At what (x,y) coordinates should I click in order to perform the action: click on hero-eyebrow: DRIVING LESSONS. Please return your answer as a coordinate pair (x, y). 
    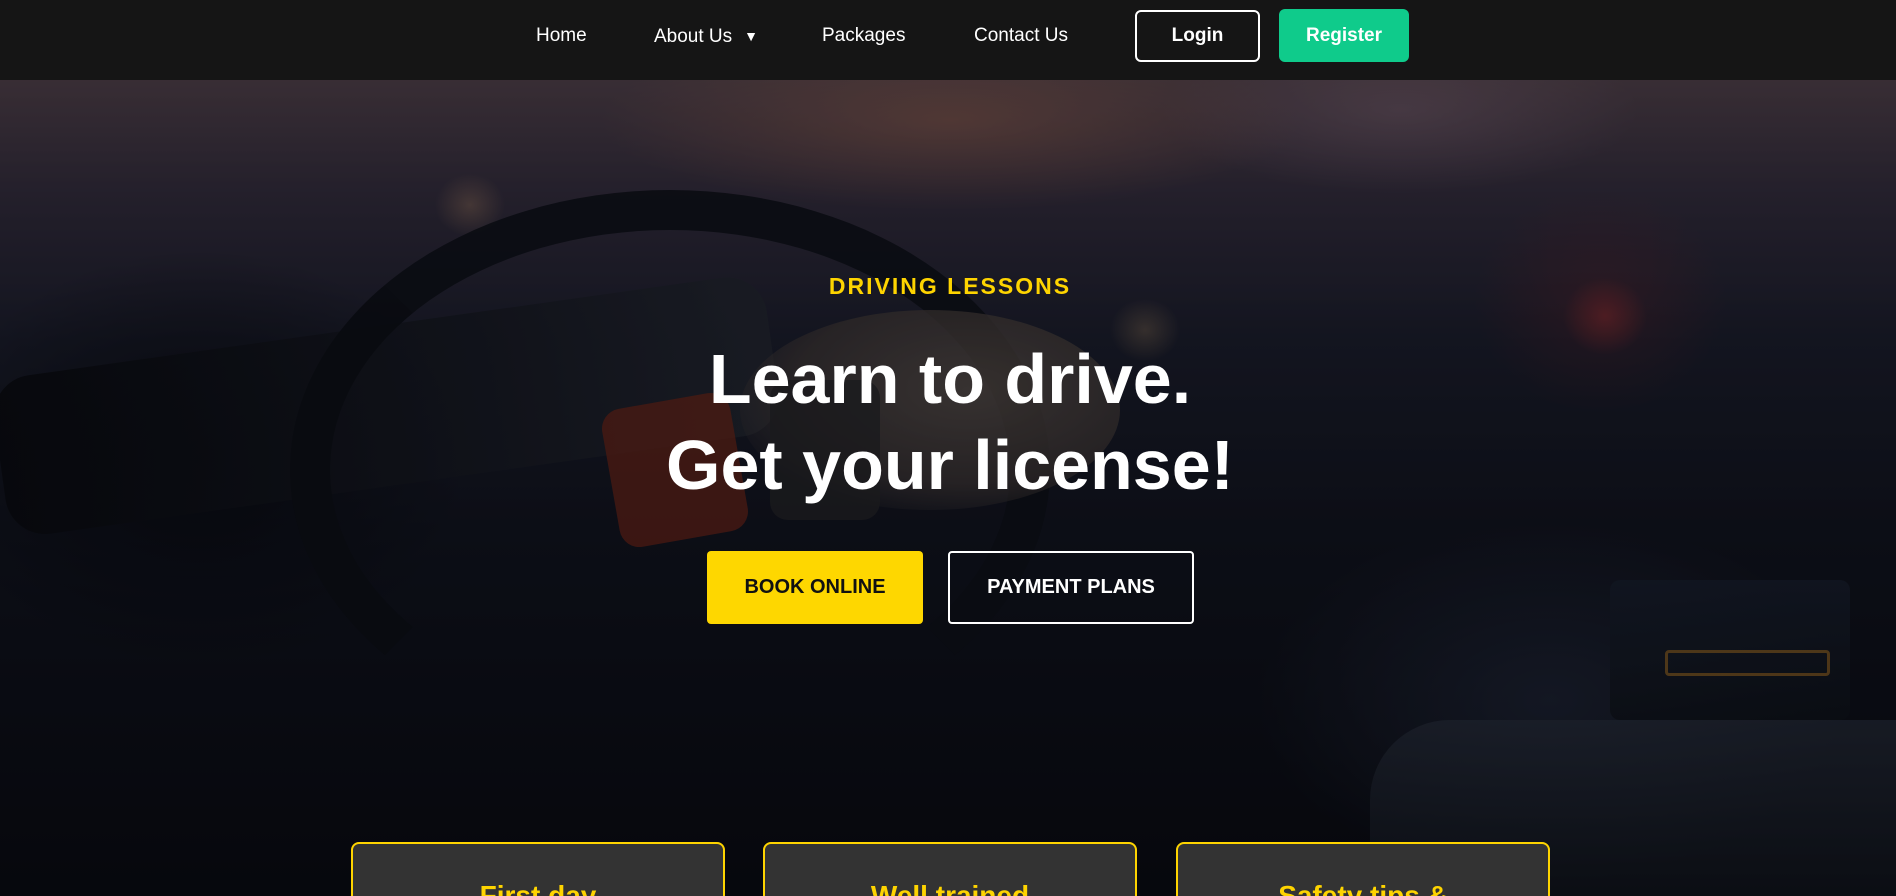
    Looking at the image, I should click on (950, 286).